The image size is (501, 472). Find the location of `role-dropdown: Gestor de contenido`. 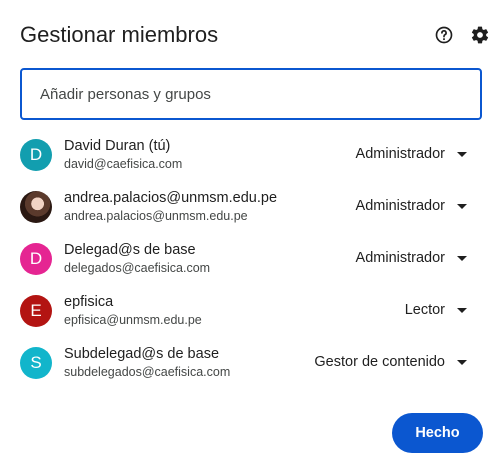

role-dropdown: Gestor de contenido is located at coordinates (390, 362).